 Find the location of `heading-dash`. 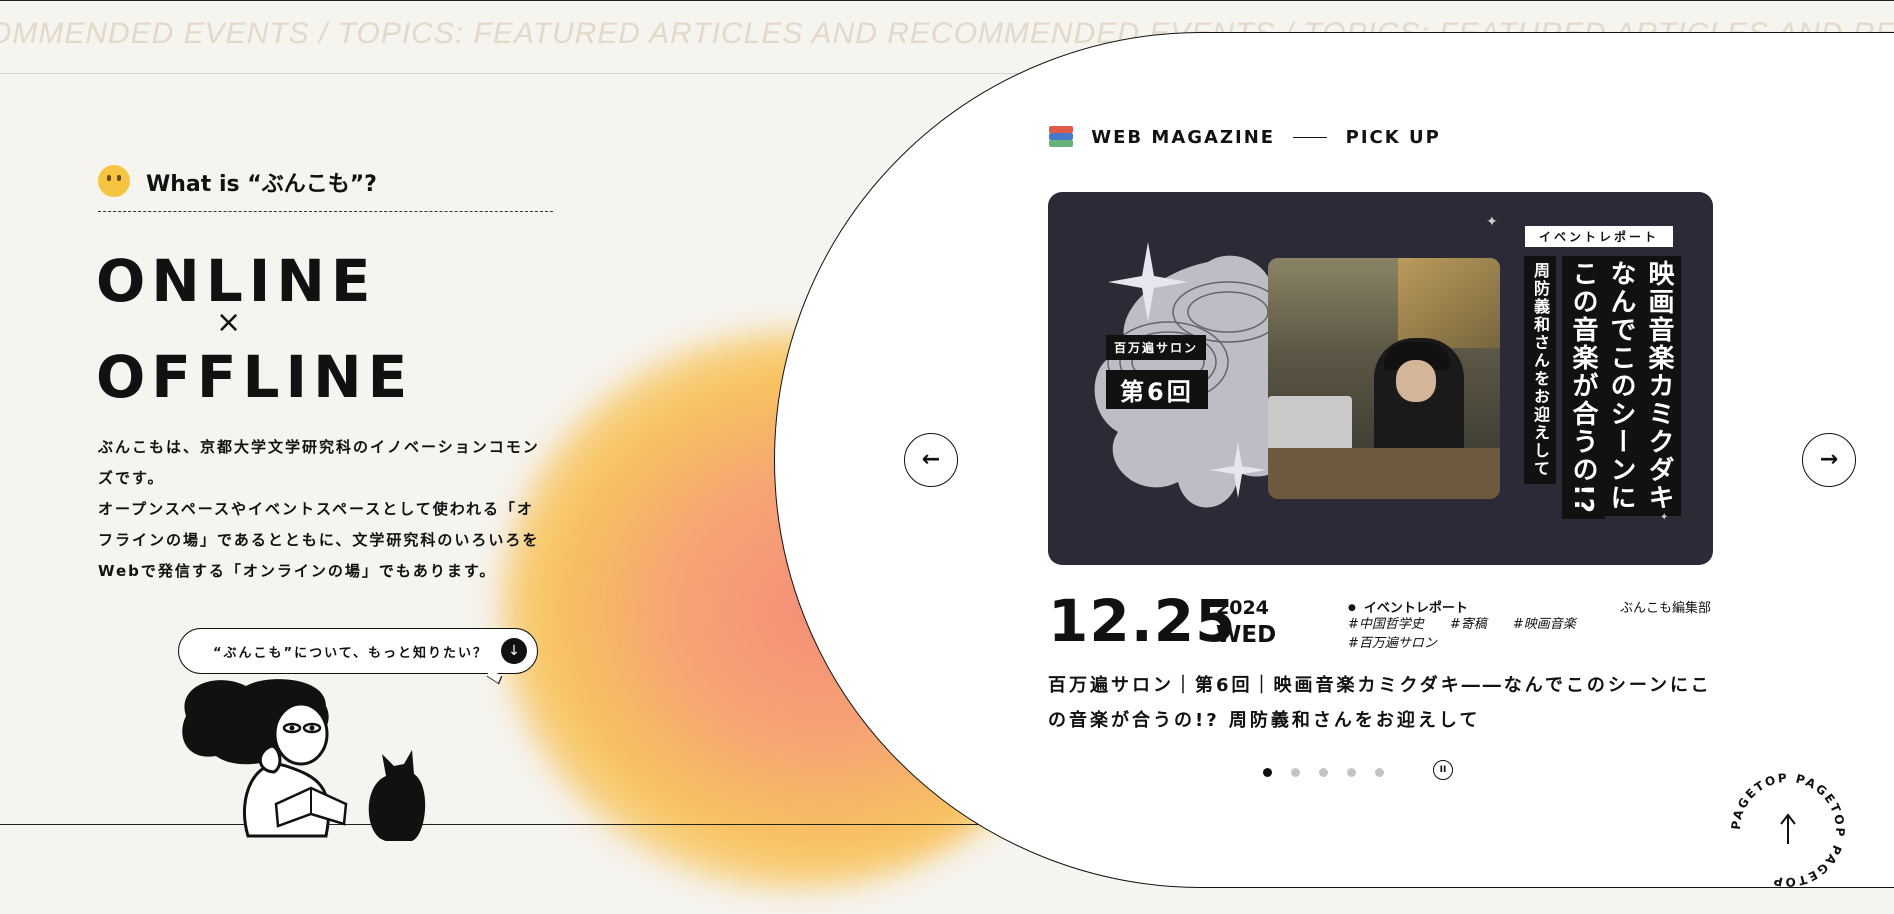

heading-dash is located at coordinates (1310, 137).